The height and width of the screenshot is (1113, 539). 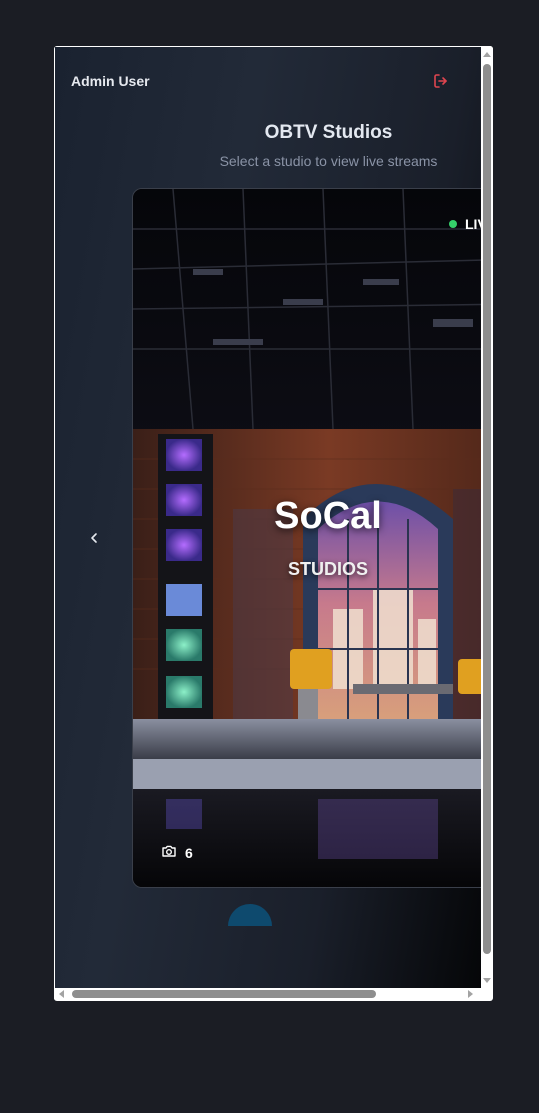 What do you see at coordinates (487, 54) in the screenshot?
I see `scroll-up-icon` at bounding box center [487, 54].